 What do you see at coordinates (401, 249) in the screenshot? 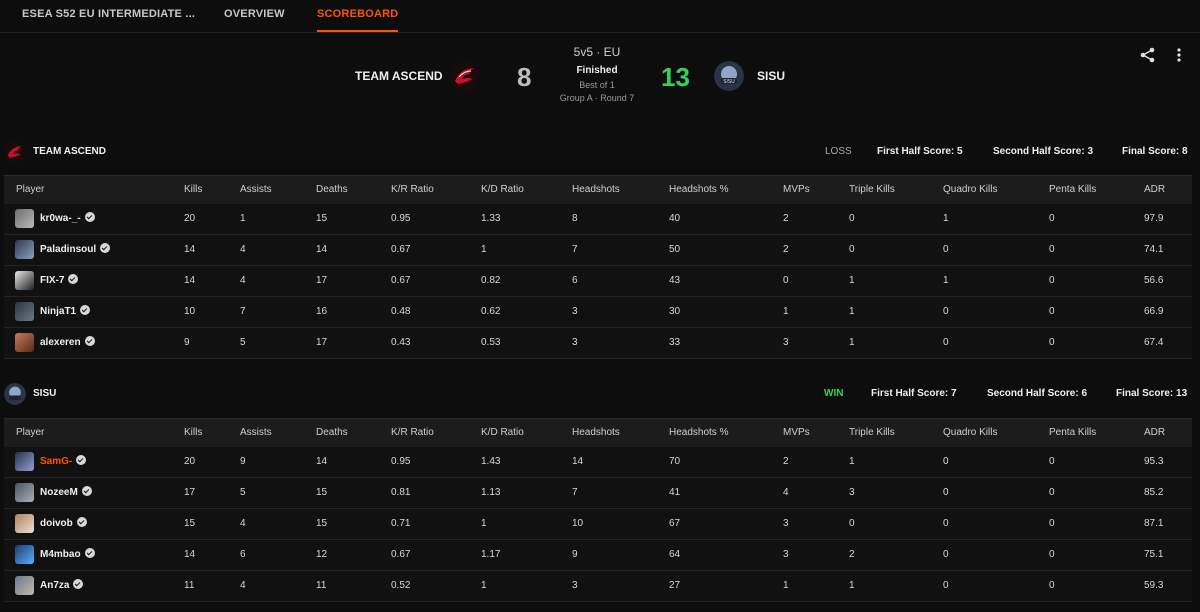
I see `stat-cell-k-r-ratio: 0.67` at bounding box center [401, 249].